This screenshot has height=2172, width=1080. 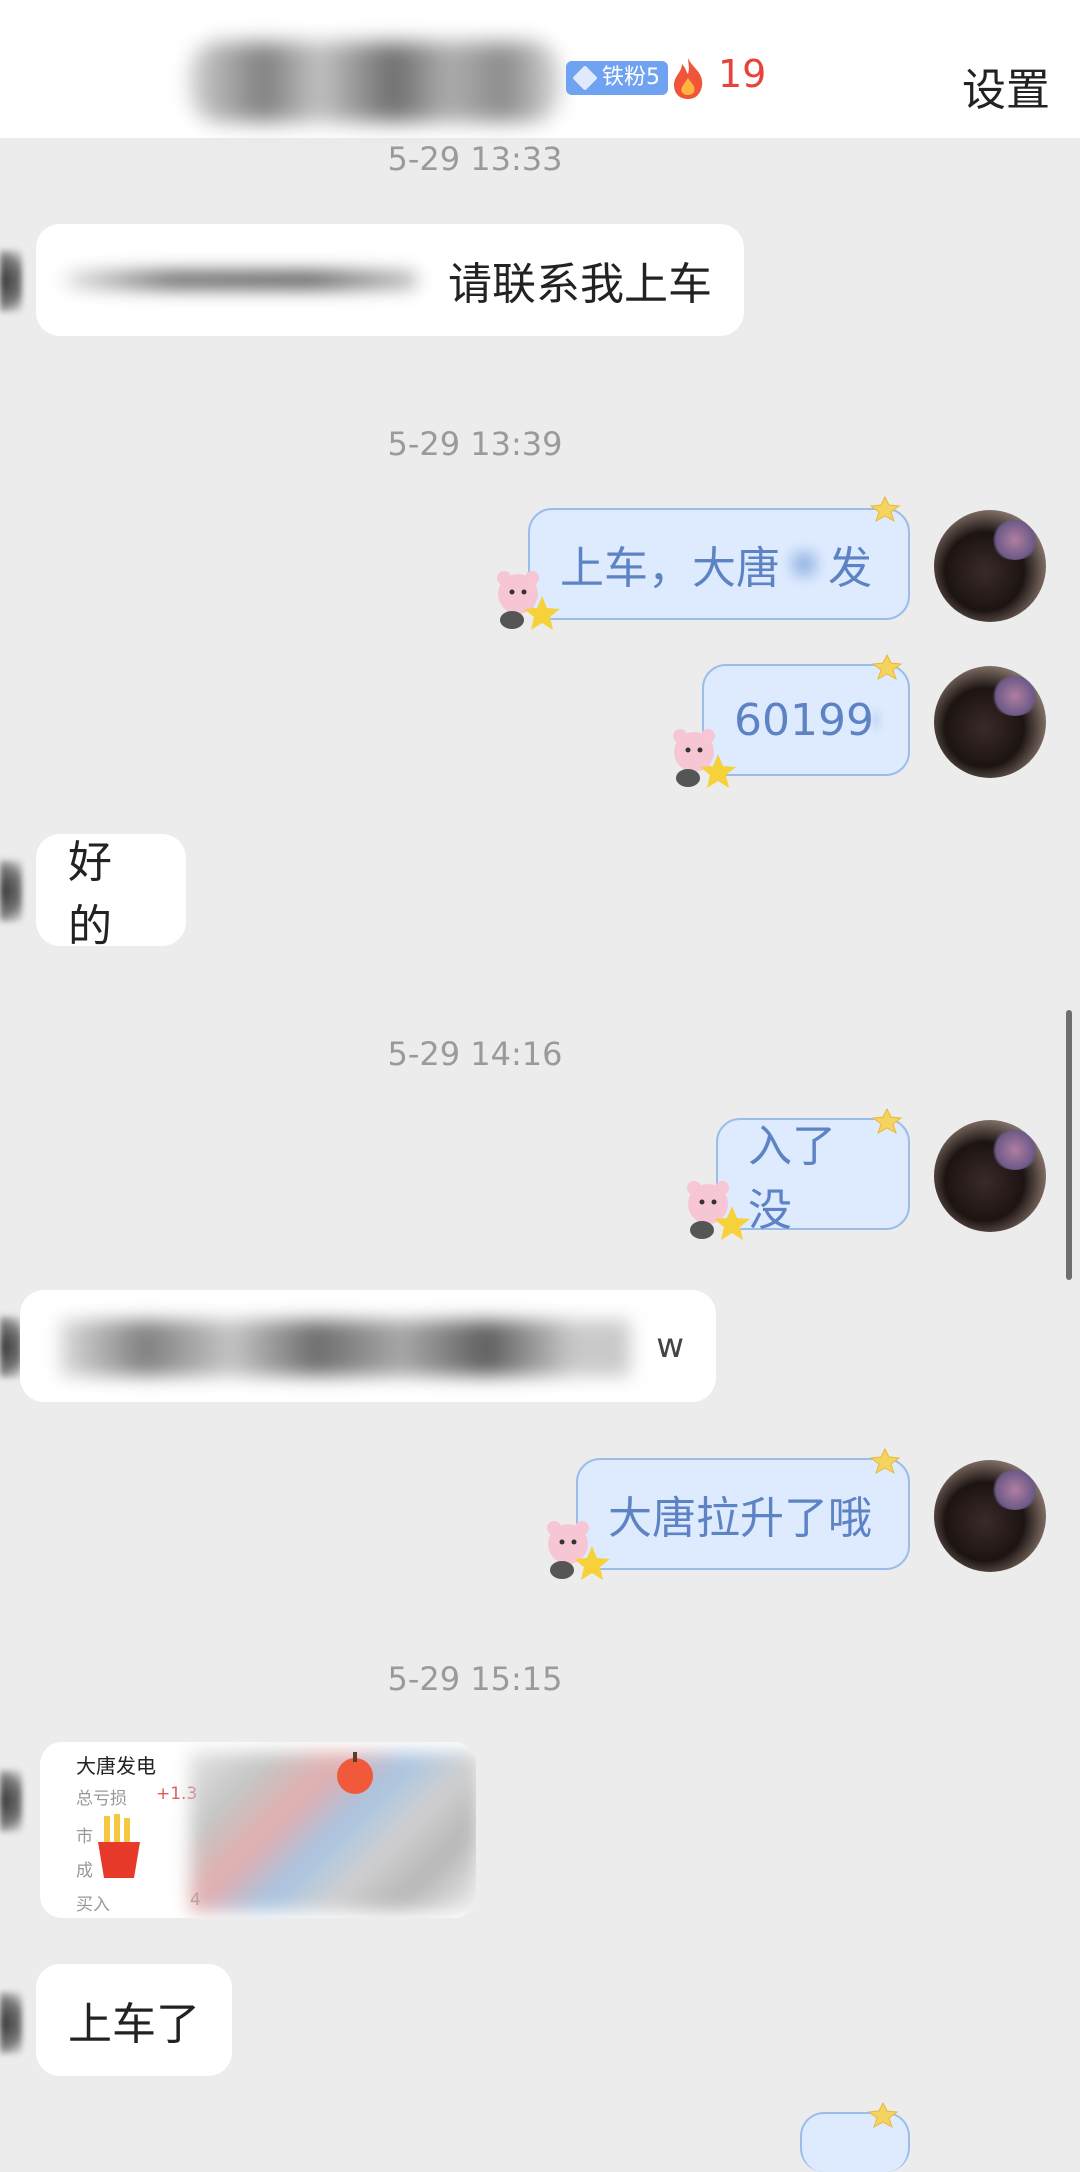 What do you see at coordinates (740, 1518) in the screenshot?
I see `message-text: 大唐拉升了哦` at bounding box center [740, 1518].